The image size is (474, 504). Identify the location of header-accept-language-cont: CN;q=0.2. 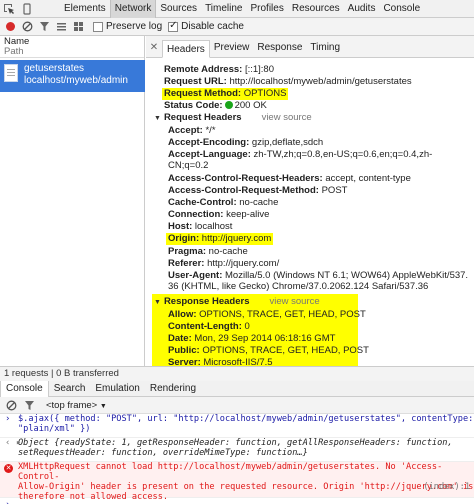
(188, 165).